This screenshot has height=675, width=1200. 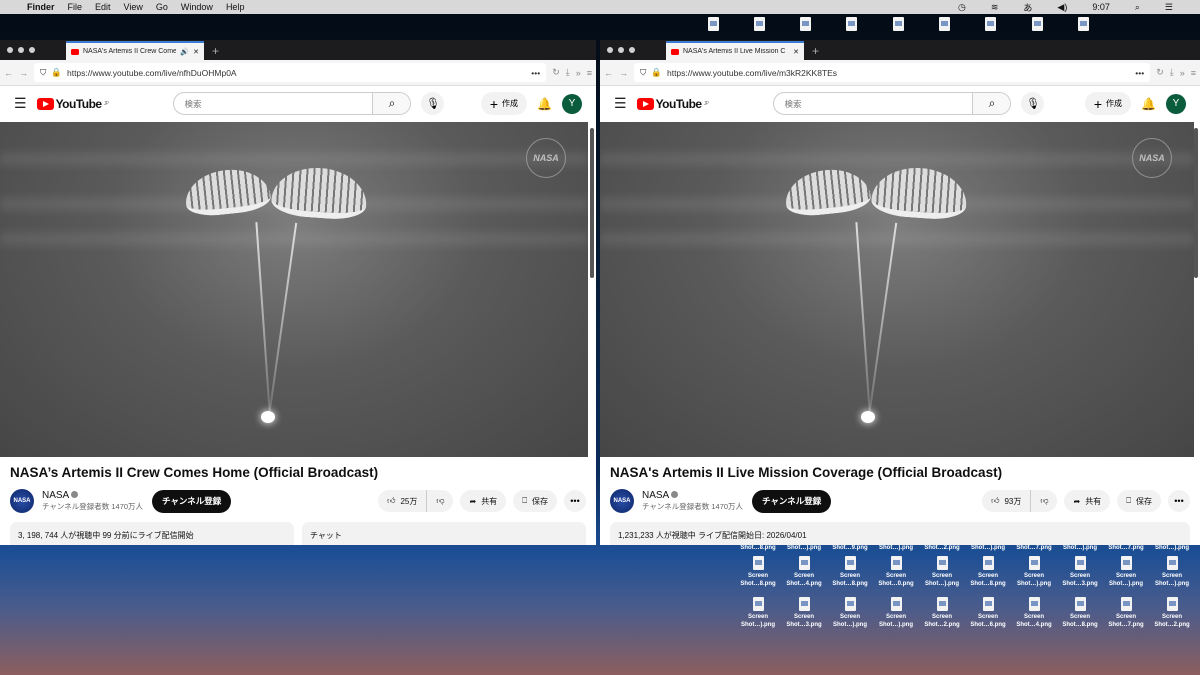 What do you see at coordinates (1007, 501) in the screenshot?
I see `like-button: 👍︎ 93万` at bounding box center [1007, 501].